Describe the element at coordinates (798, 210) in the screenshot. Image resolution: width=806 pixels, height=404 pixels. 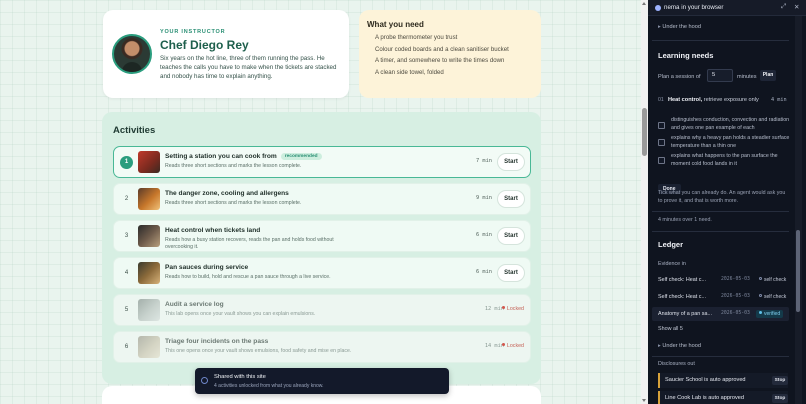
I see `panel-scrollbar` at that location.